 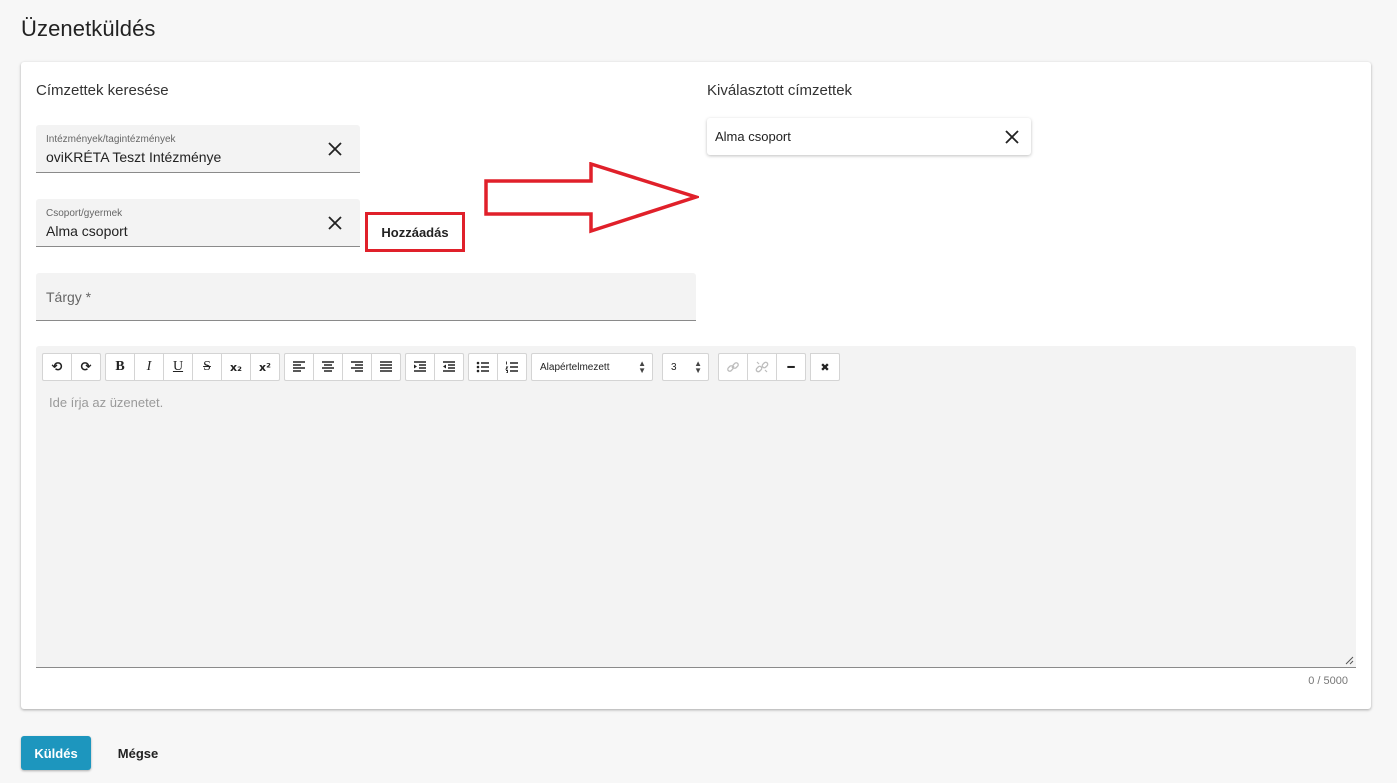 I want to click on annotation-arrow-icon, so click(x=591, y=198).